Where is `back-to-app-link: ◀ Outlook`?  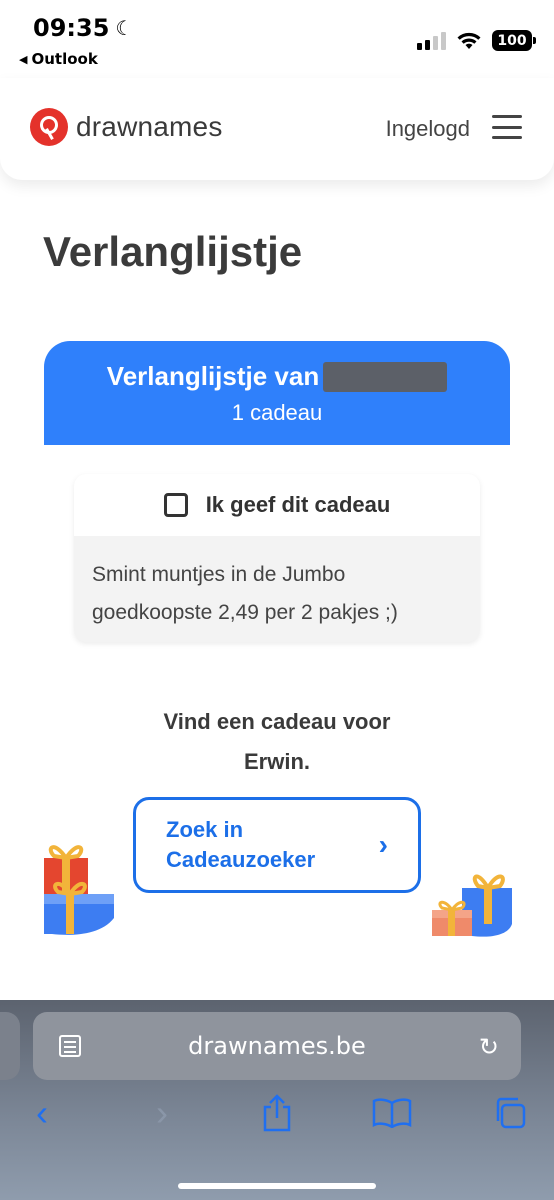 back-to-app-link: ◀ Outlook is located at coordinates (58, 59).